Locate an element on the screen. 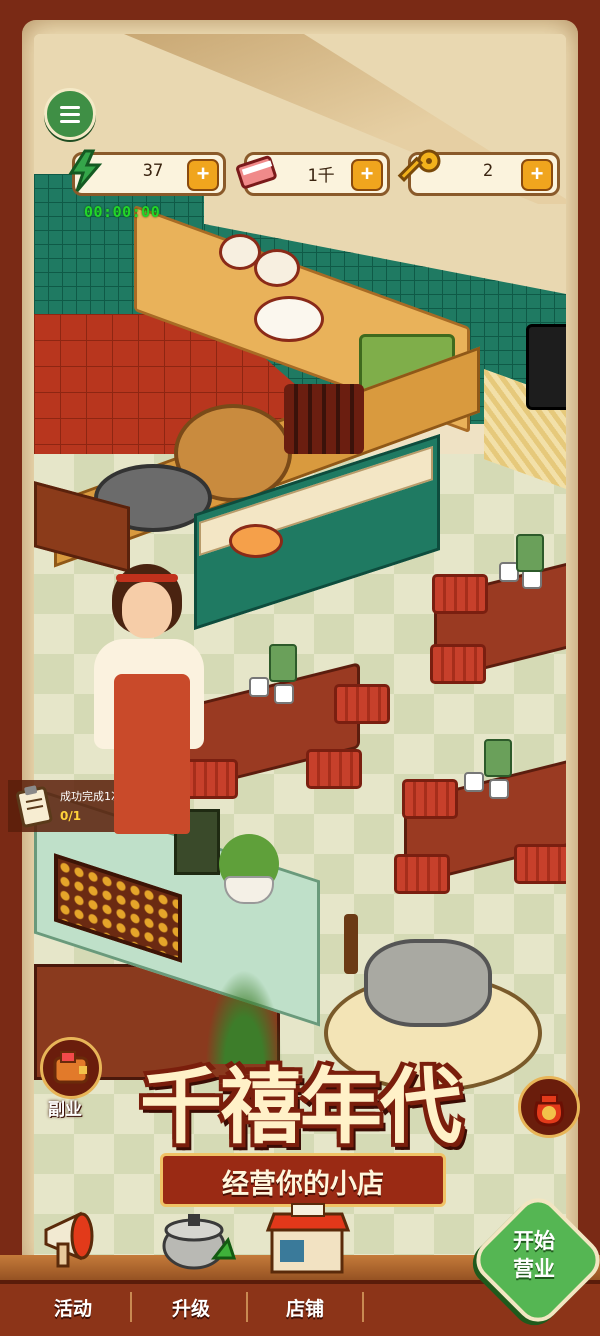 This screenshot has width=600, height=1336. stone-mill is located at coordinates (428, 983).